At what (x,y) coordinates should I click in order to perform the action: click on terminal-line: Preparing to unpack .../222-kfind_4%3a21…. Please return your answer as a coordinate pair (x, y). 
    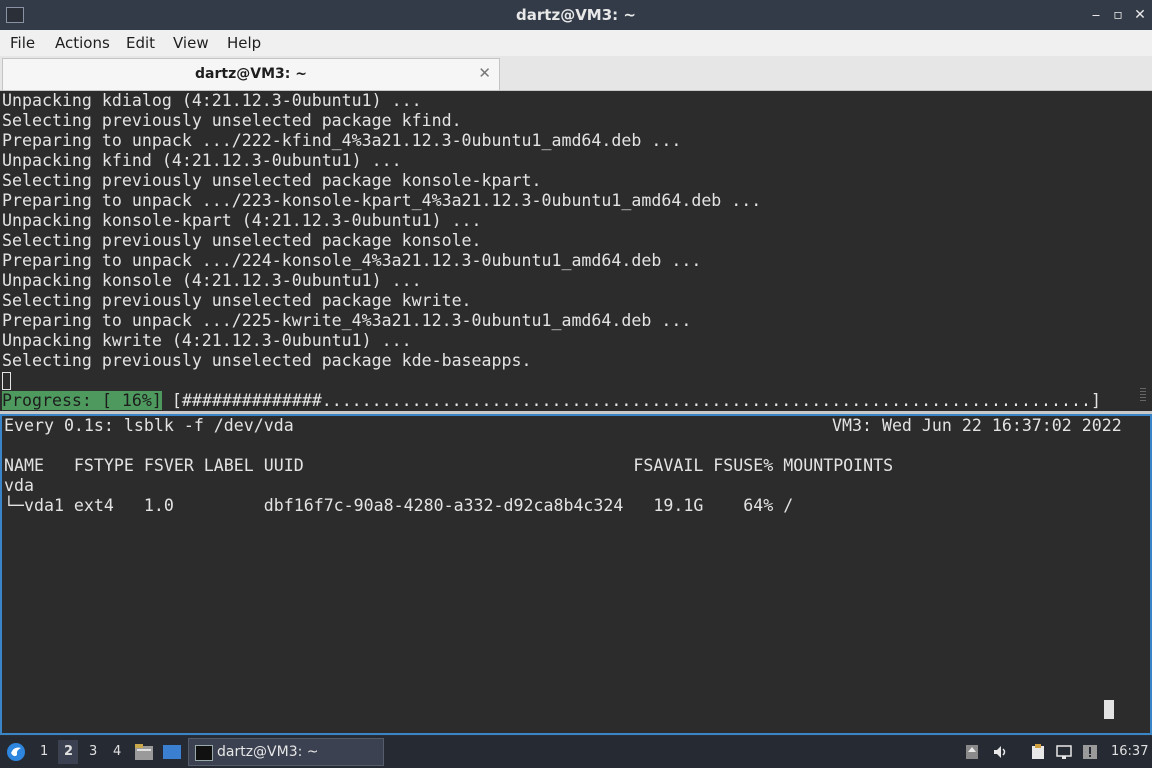
    Looking at the image, I should click on (342, 140).